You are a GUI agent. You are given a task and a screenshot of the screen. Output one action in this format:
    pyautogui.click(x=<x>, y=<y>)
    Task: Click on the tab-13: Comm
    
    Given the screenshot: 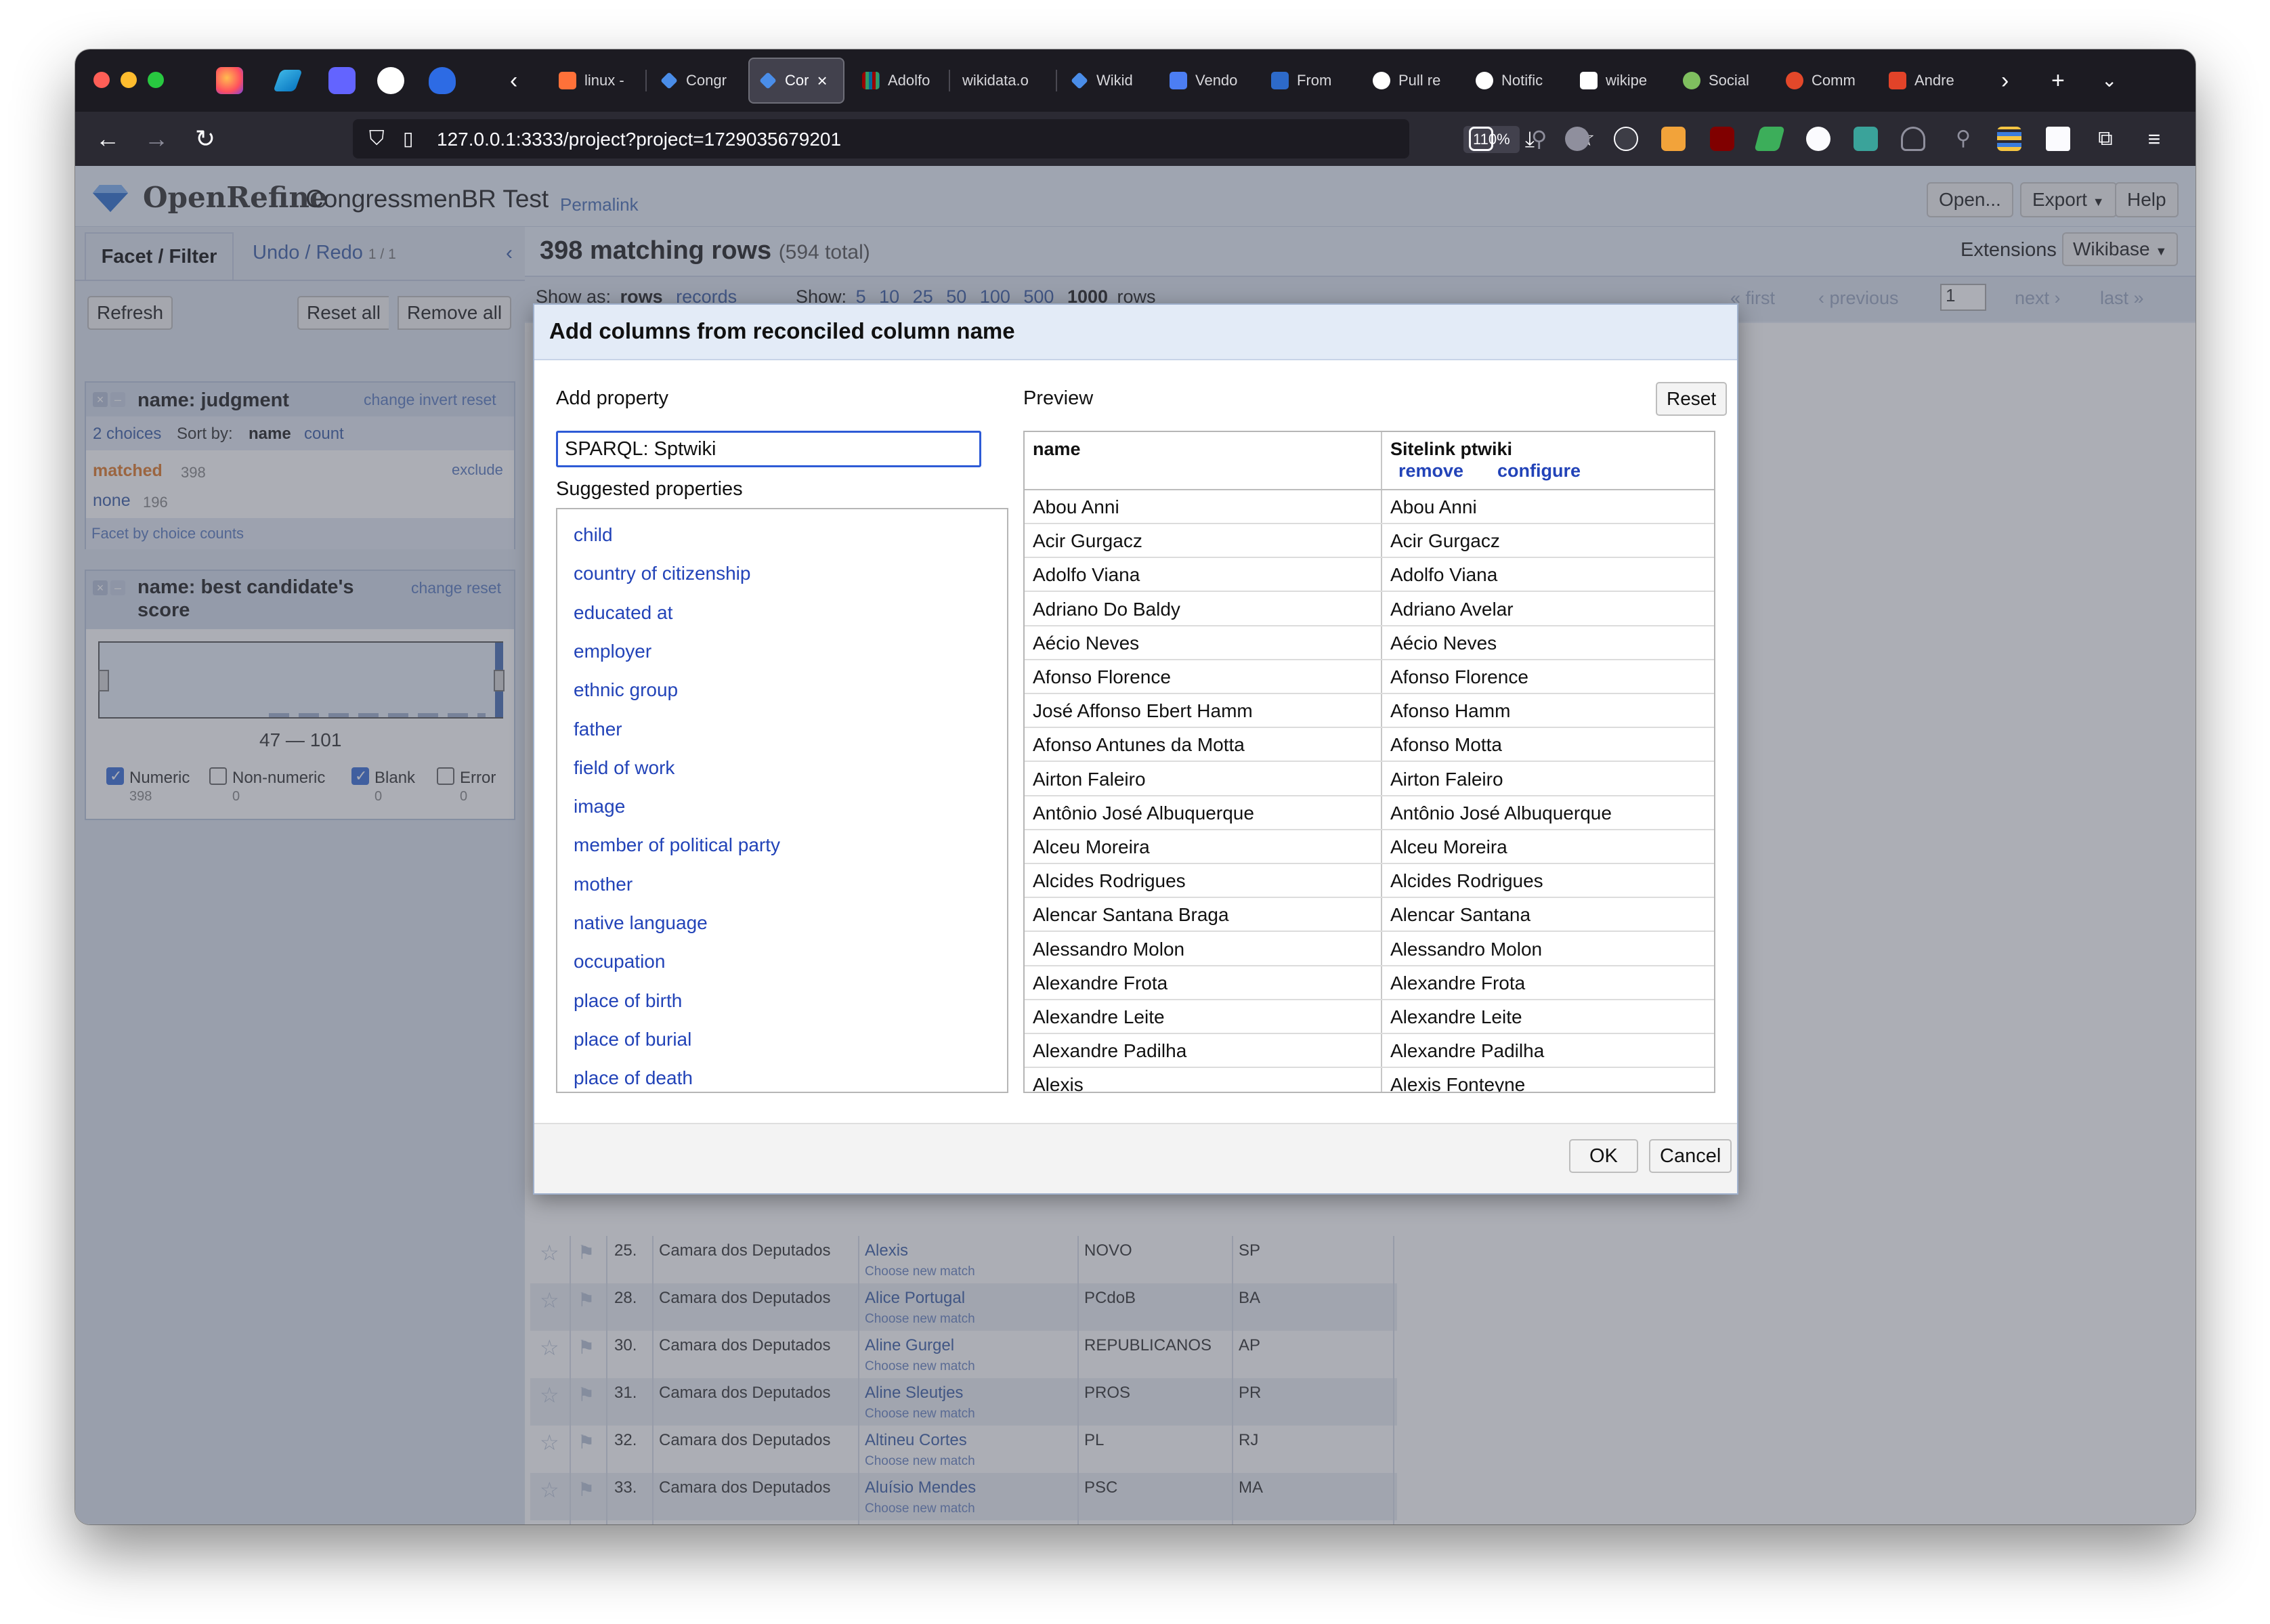 What is the action you would take?
    pyautogui.click(x=1827, y=81)
    